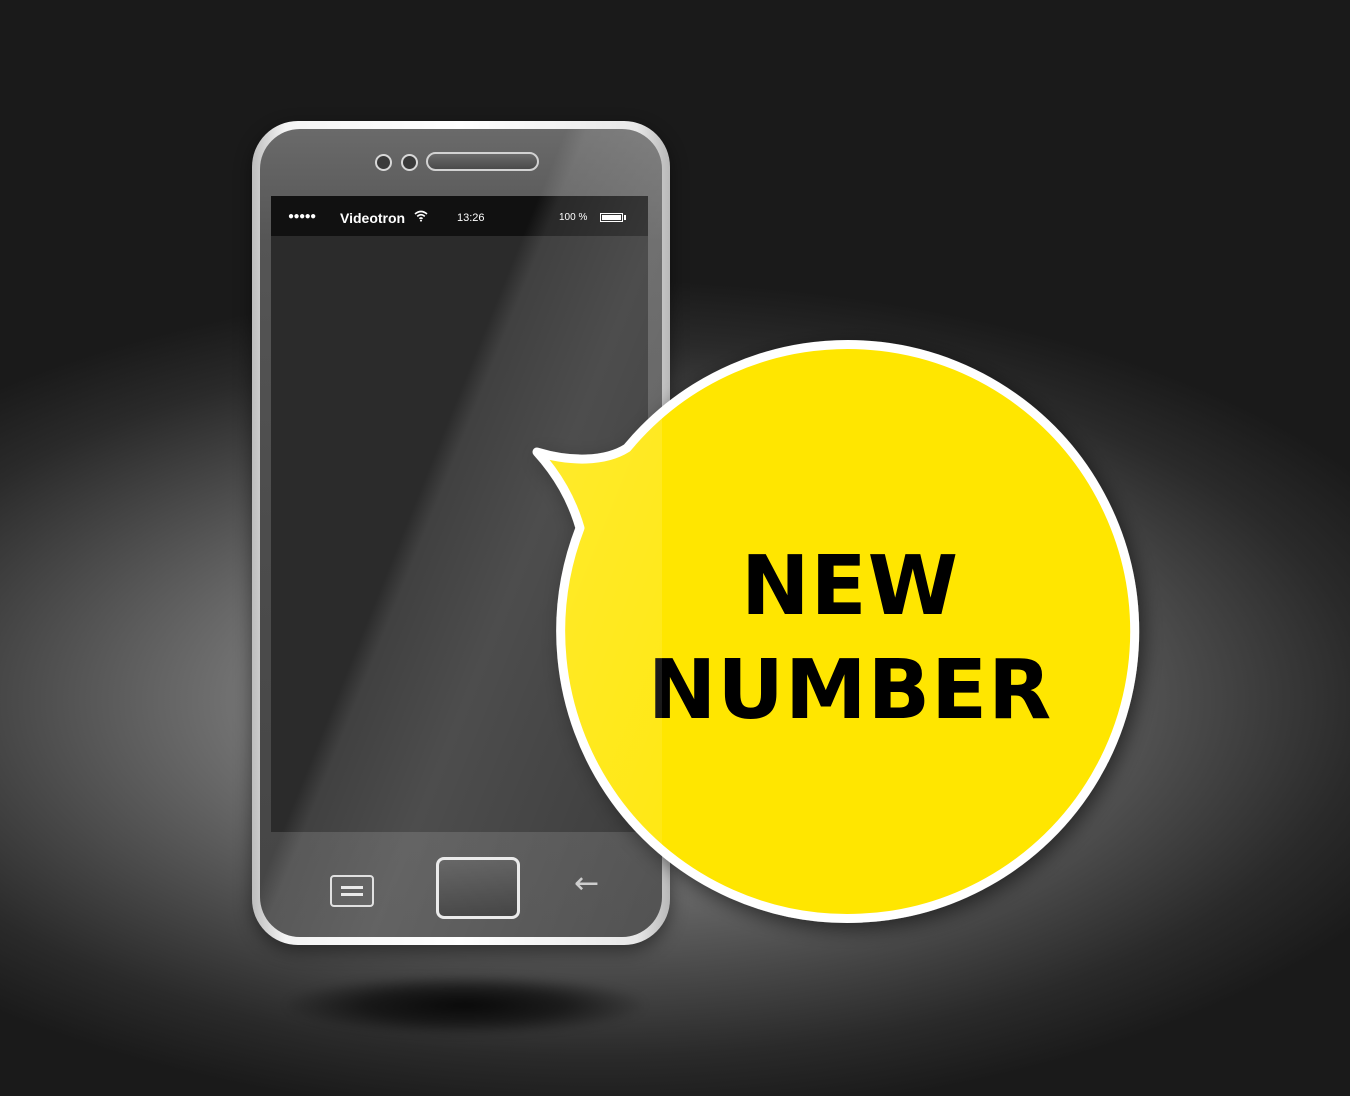 The height and width of the screenshot is (1096, 1350). What do you see at coordinates (850, 586) in the screenshot?
I see `bubble-headline-line1: NEW` at bounding box center [850, 586].